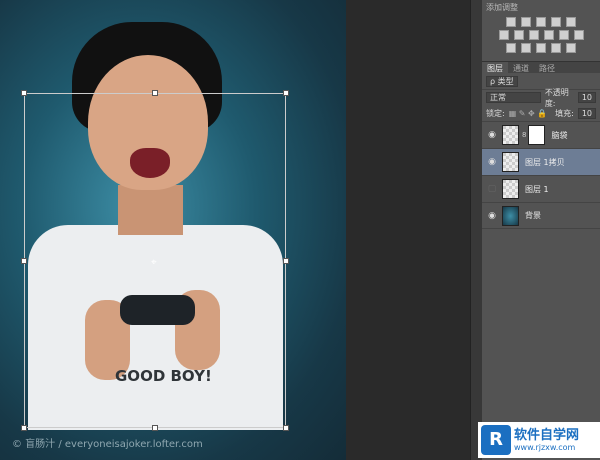 The height and width of the screenshot is (460, 600). I want to click on invert-icon, so click(511, 48).